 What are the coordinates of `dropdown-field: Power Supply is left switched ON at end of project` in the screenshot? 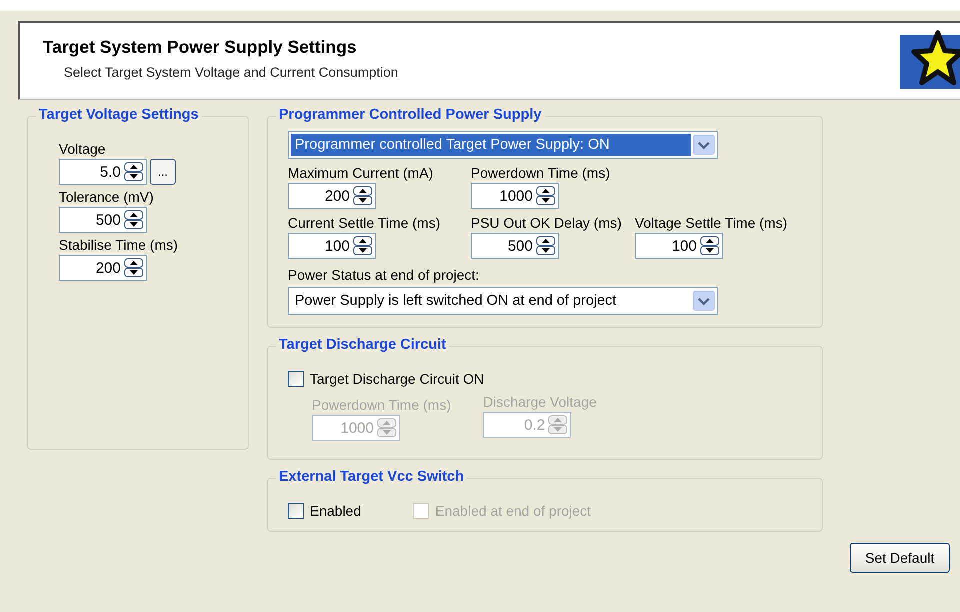 It's located at (503, 301).